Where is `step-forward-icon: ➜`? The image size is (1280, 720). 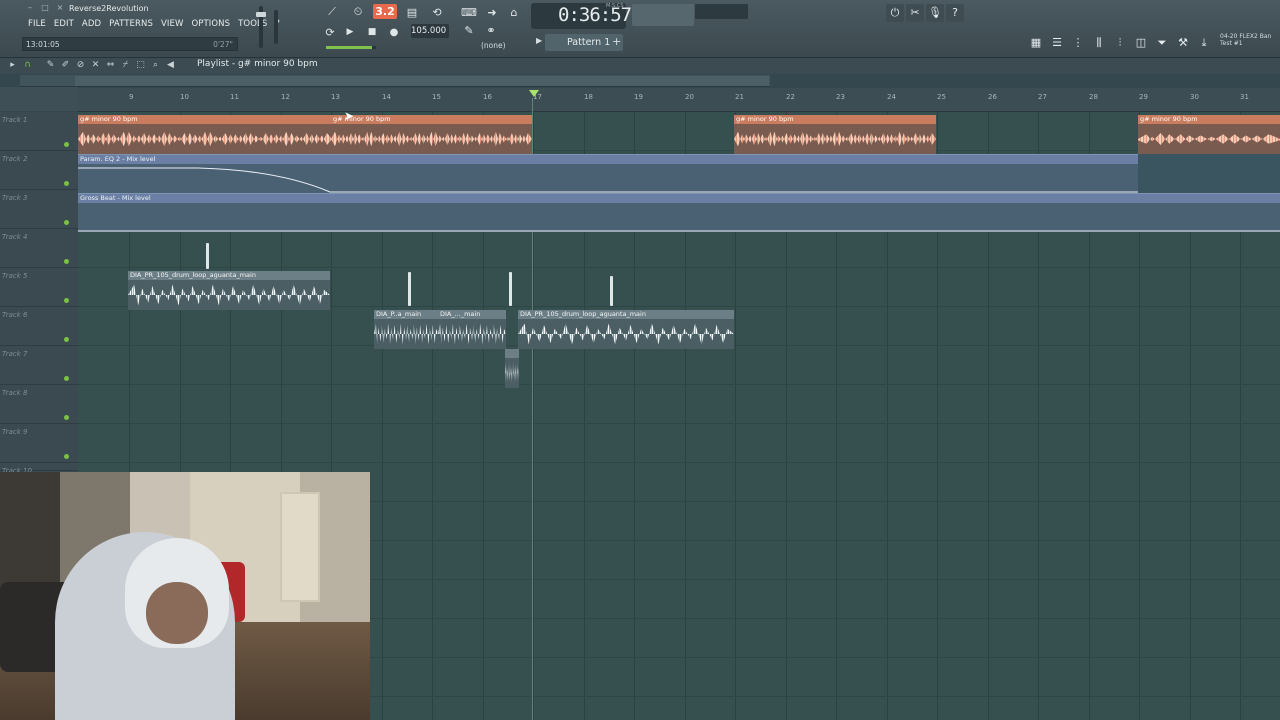 step-forward-icon: ➜ is located at coordinates (492, 12).